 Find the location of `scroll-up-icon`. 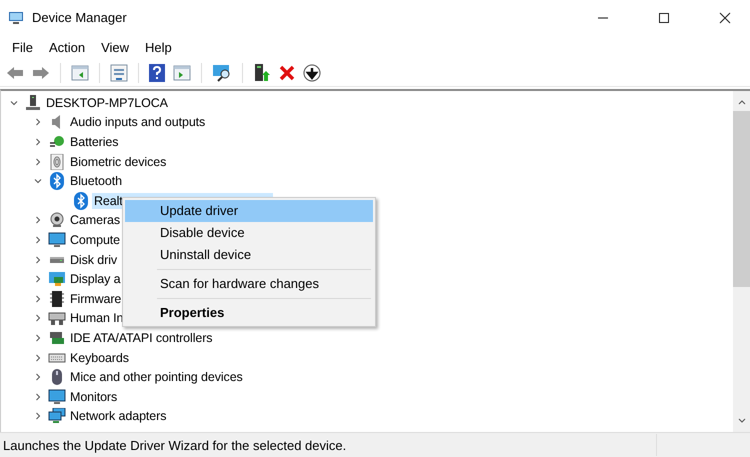

scroll-up-icon is located at coordinates (742, 102).